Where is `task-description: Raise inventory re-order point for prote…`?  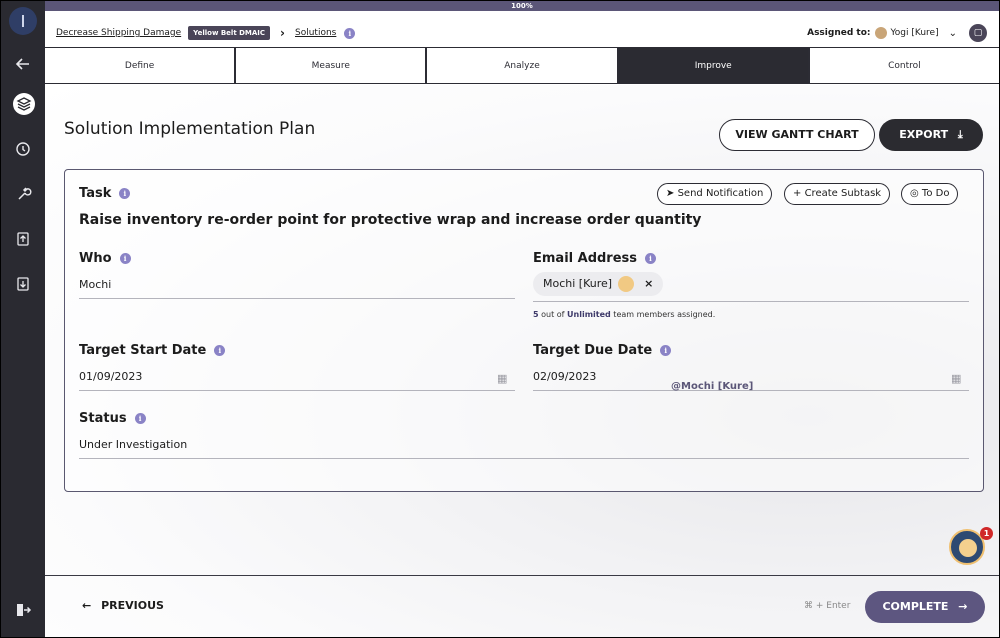
task-description: Raise inventory re-order point for prote… is located at coordinates (390, 220).